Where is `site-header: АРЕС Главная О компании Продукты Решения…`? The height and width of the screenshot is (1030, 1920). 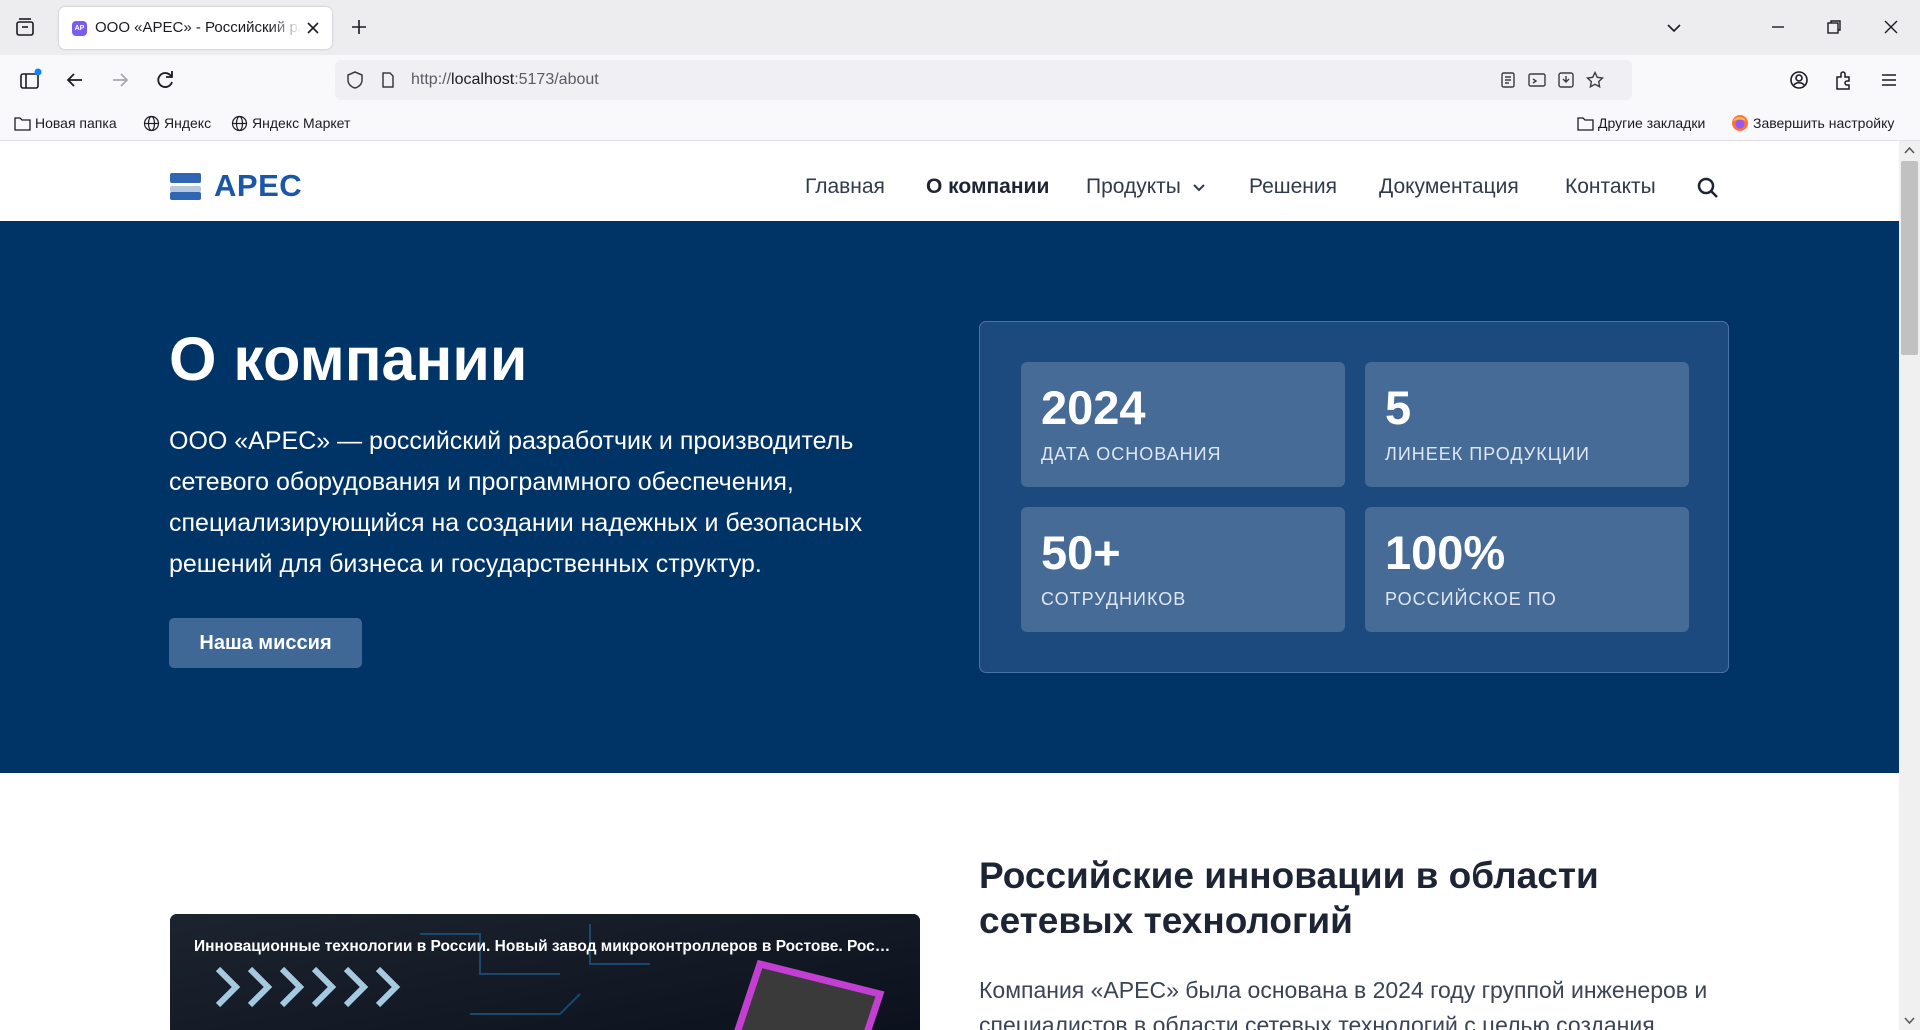 site-header: АРЕС Главная О компании Продукты Решения… is located at coordinates (949, 181).